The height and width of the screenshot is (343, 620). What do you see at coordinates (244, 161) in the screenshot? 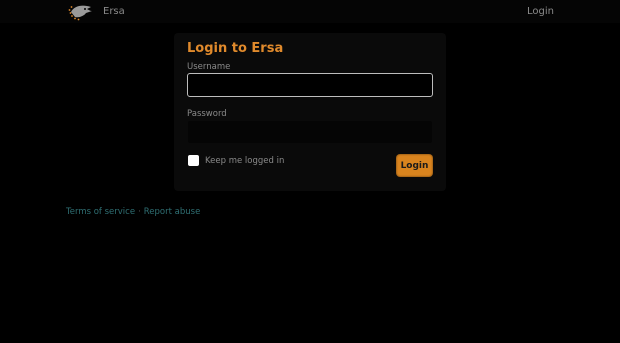
I see `keep-logged-in-label: Keep me logged in` at bounding box center [244, 161].